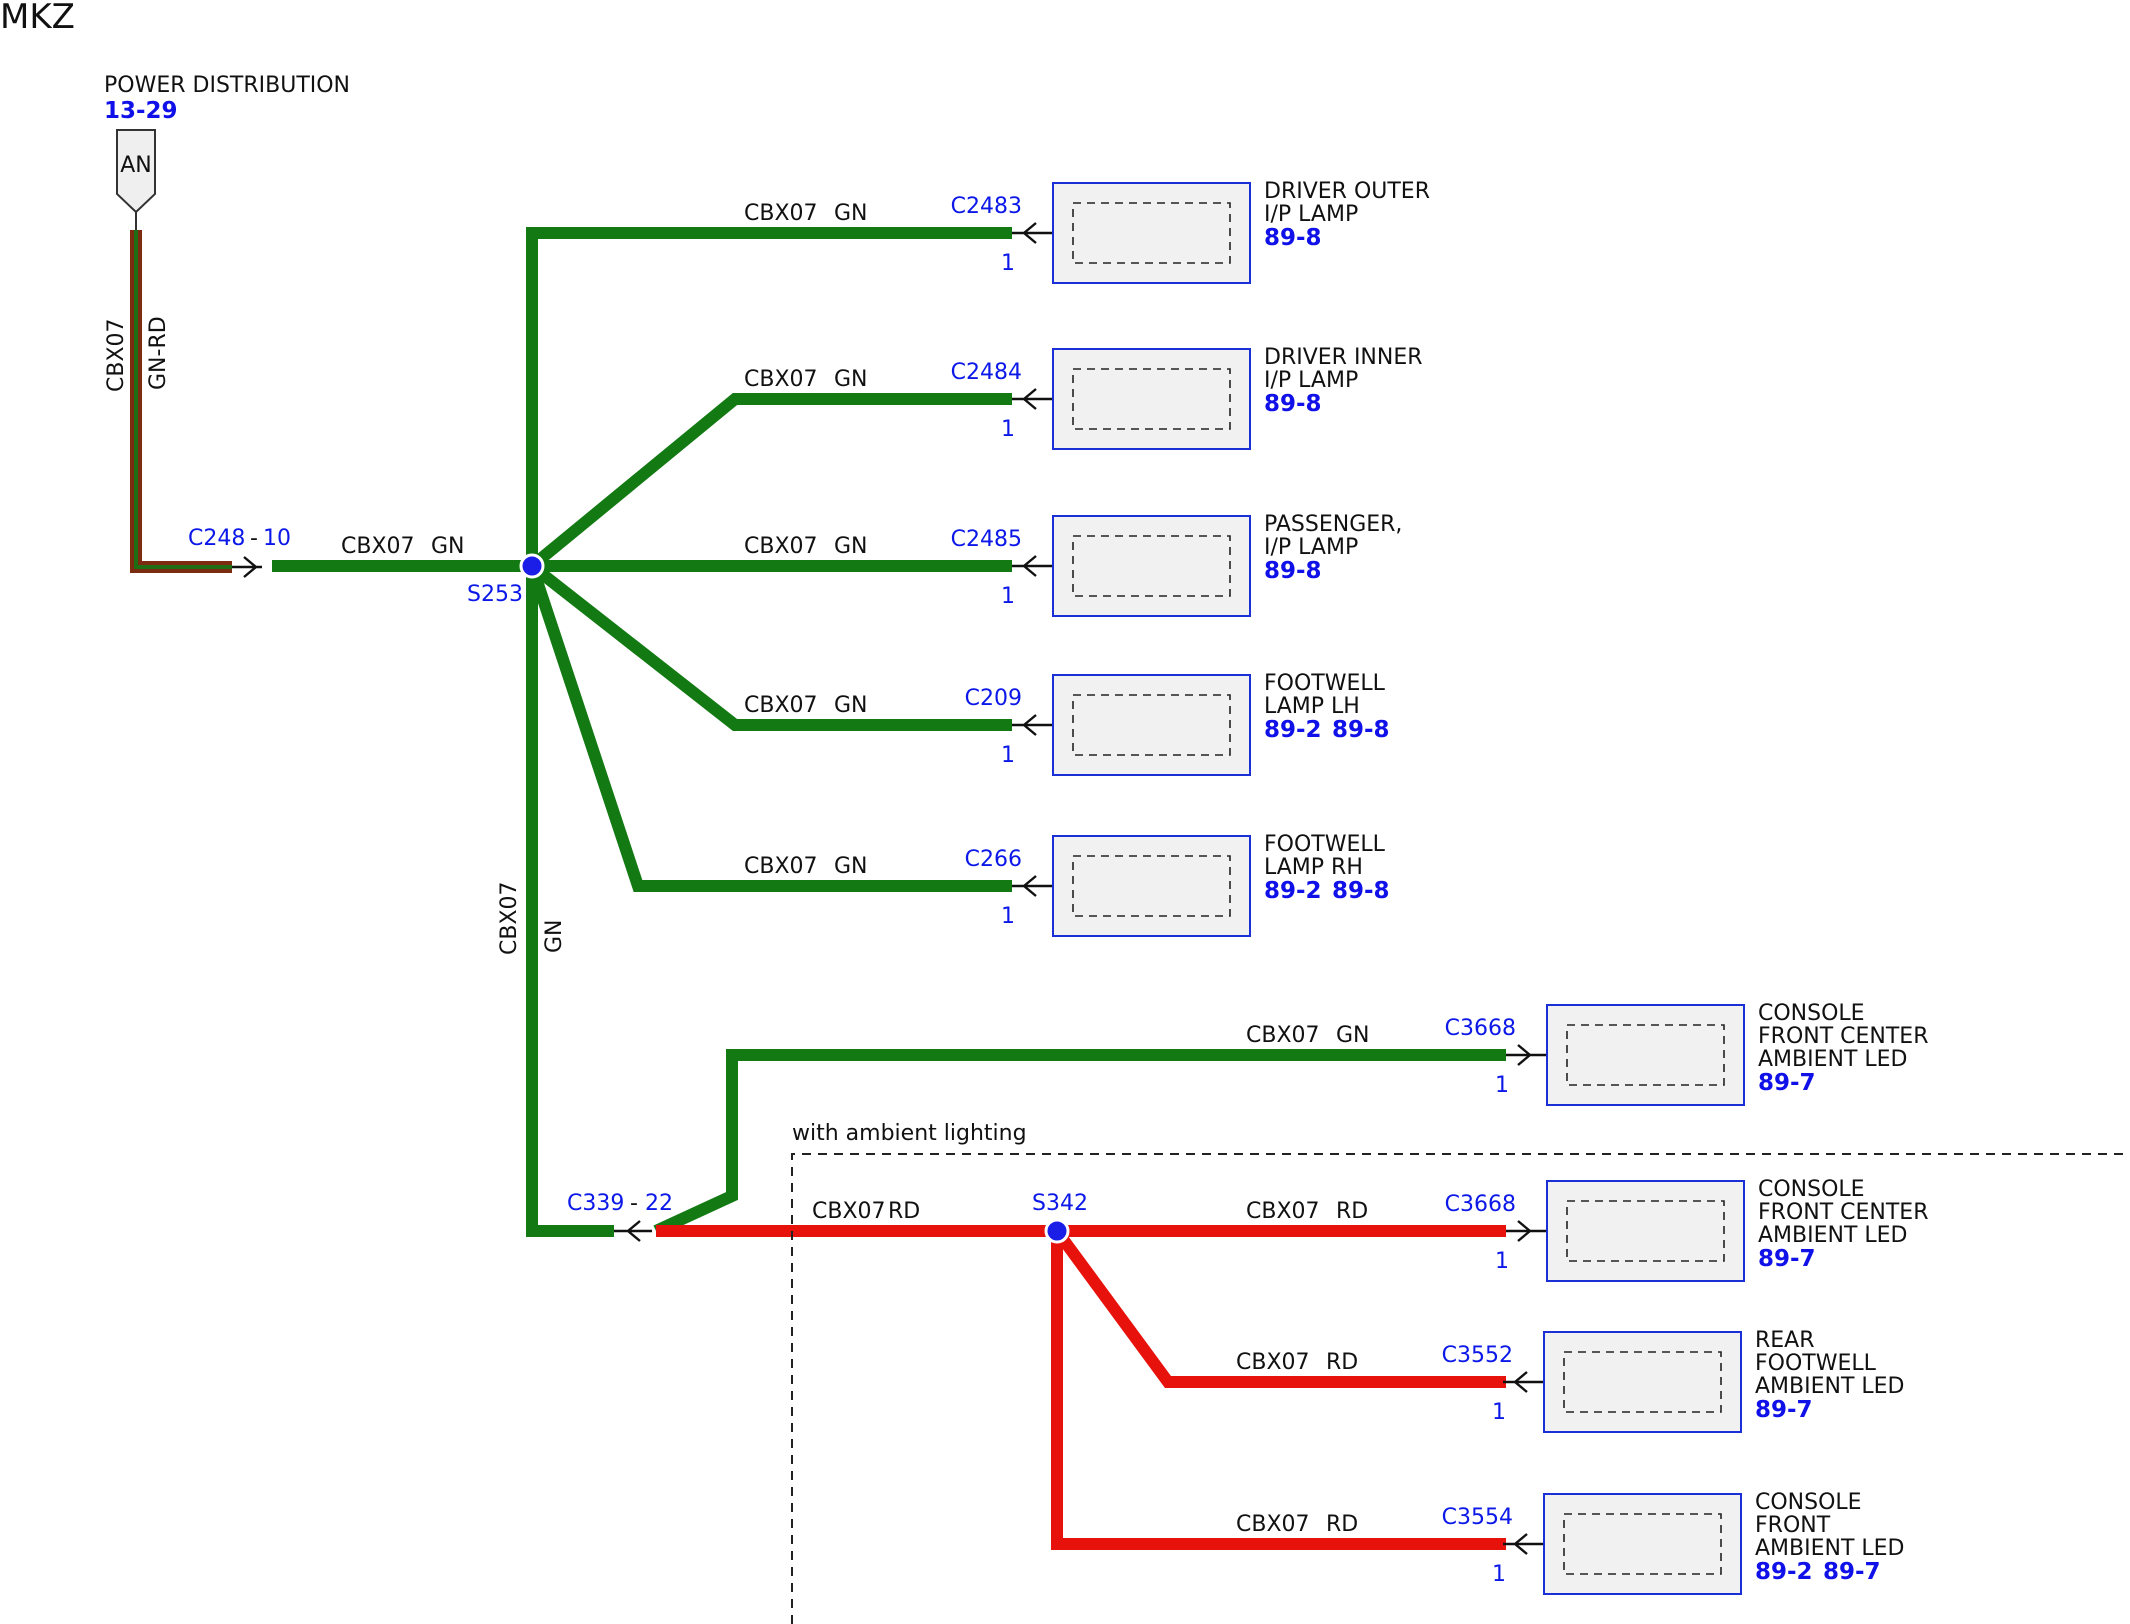 This screenshot has height=1624, width=2130. What do you see at coordinates (904, 1211) in the screenshot?
I see `red-main-wire-color: RD` at bounding box center [904, 1211].